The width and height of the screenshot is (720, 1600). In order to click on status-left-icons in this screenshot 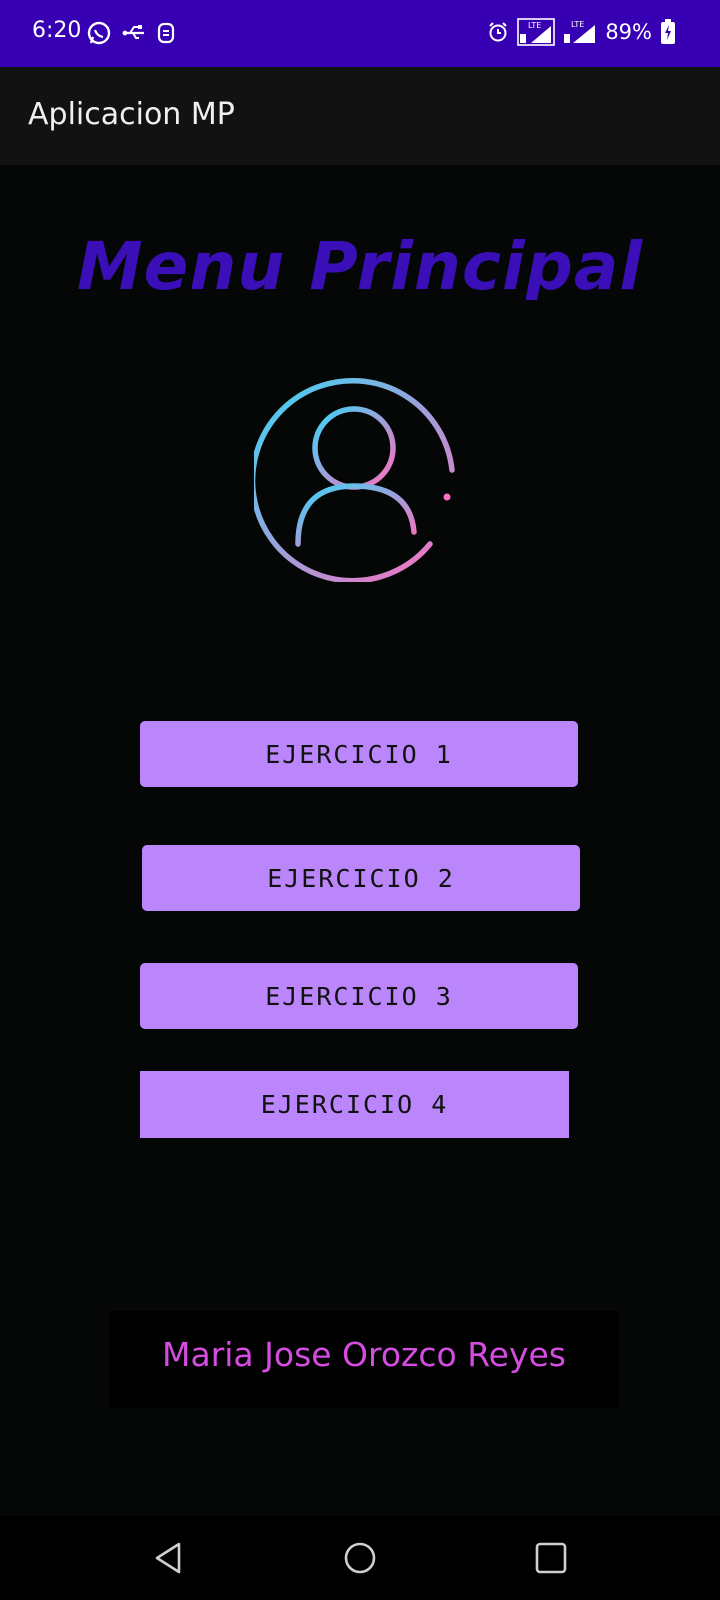, I will do `click(131, 33)`.